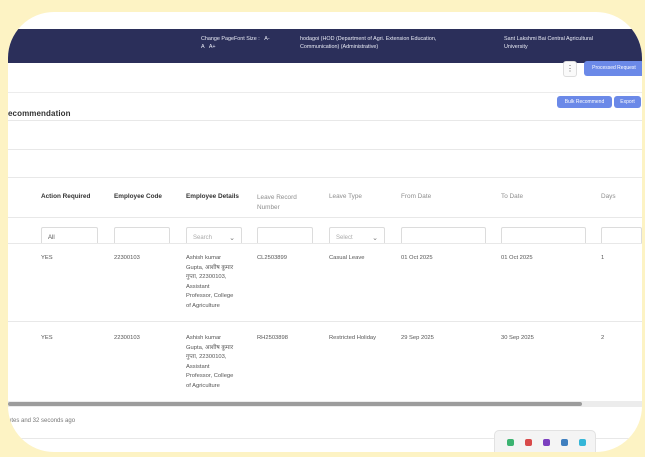 The image size is (645, 457). What do you see at coordinates (212, 47) in the screenshot?
I see `font-increase-button: A+` at bounding box center [212, 47].